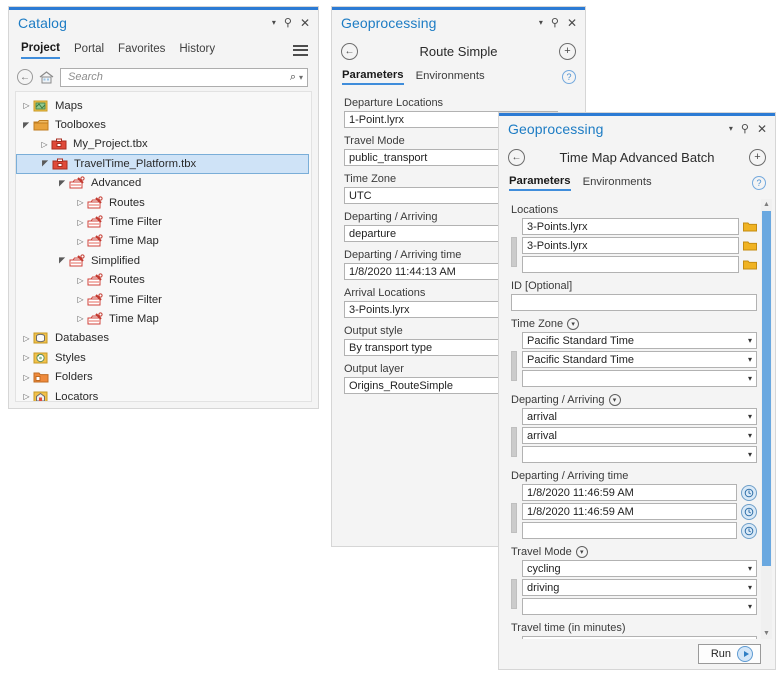  What do you see at coordinates (163, 394) in the screenshot?
I see `tree-item-locators: ▷ Locators` at bounding box center [163, 394].